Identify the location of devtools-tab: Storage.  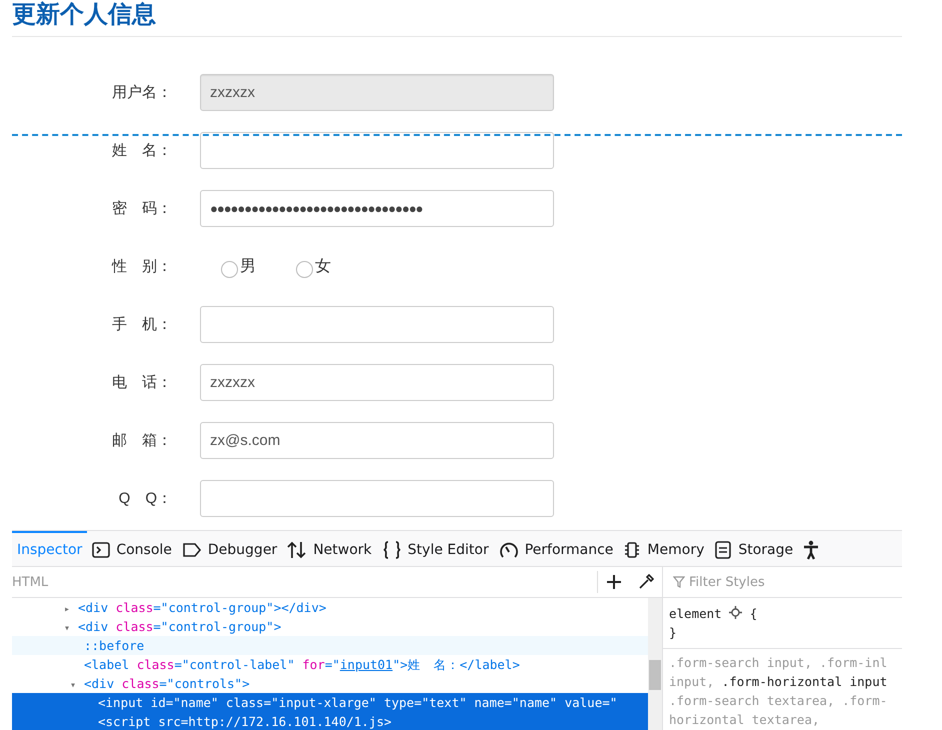
(753, 548).